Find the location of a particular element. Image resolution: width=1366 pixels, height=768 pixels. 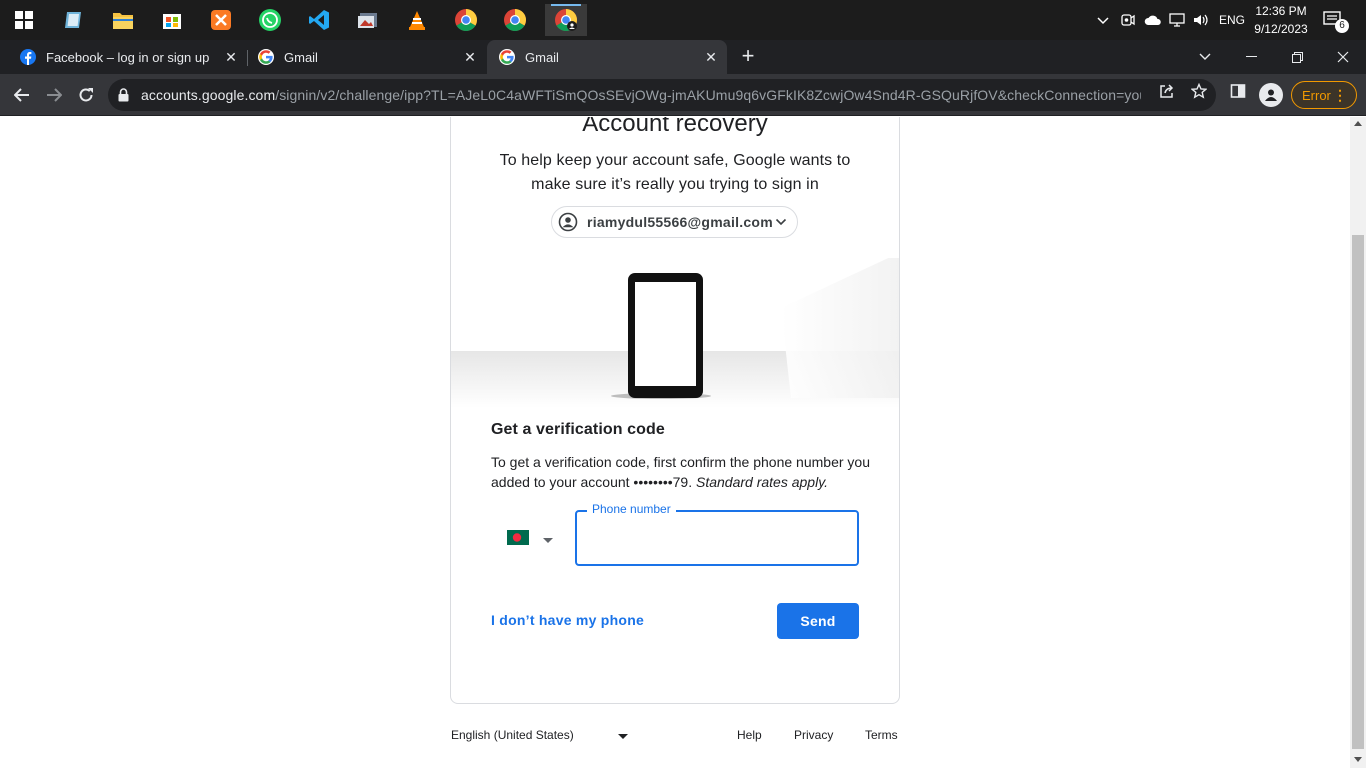

clock-time: 12:36 PM is located at coordinates (1281, 11).